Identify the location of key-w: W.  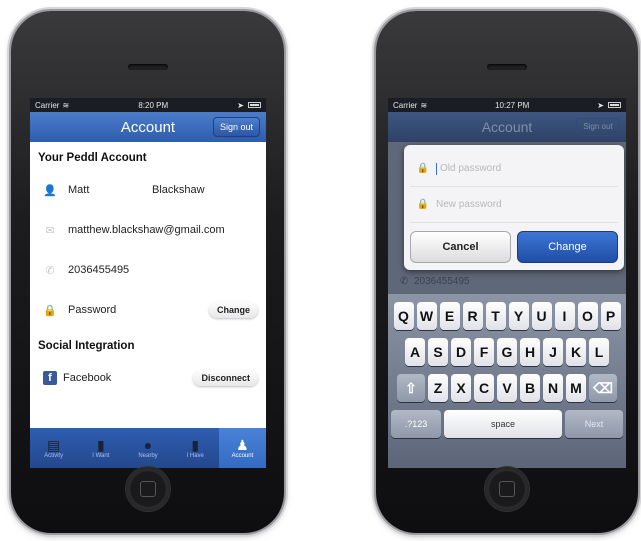
(426, 316).